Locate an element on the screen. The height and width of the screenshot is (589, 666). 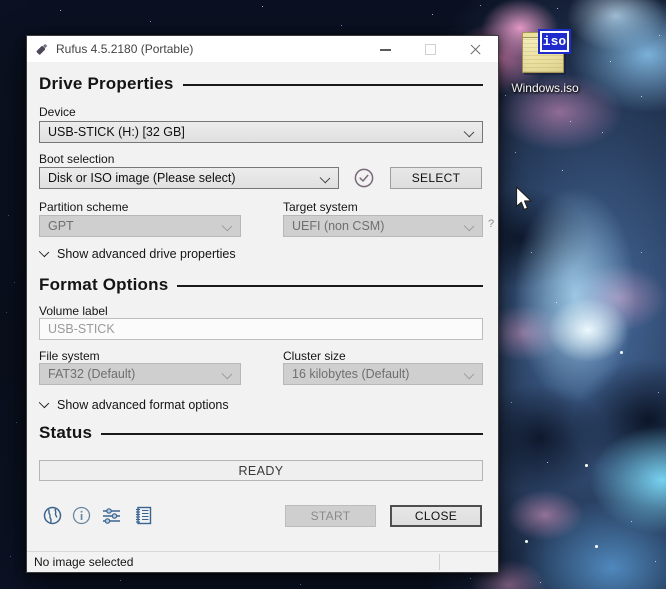
info-icon is located at coordinates (81, 515).